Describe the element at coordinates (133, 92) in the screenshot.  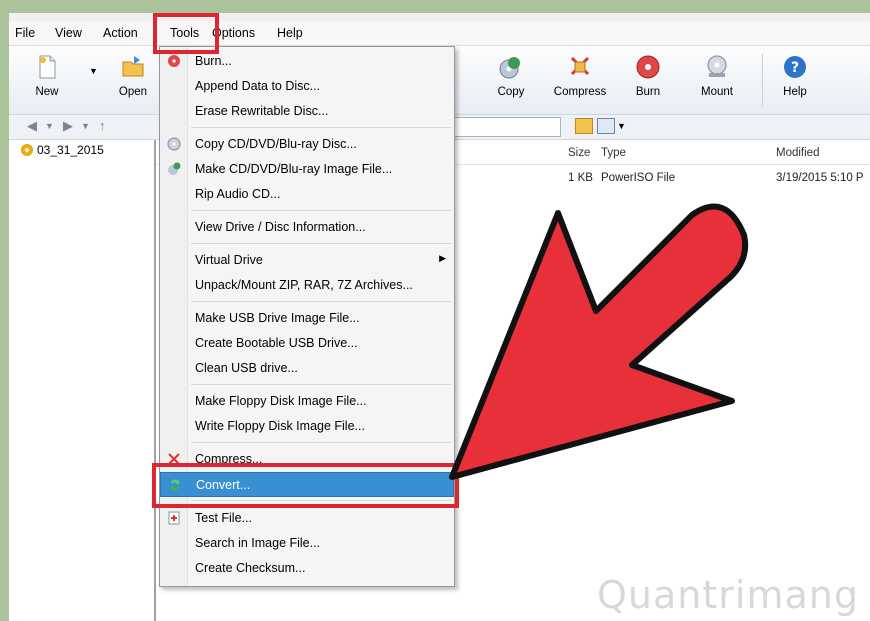
I see `open-button-label: Open` at that location.